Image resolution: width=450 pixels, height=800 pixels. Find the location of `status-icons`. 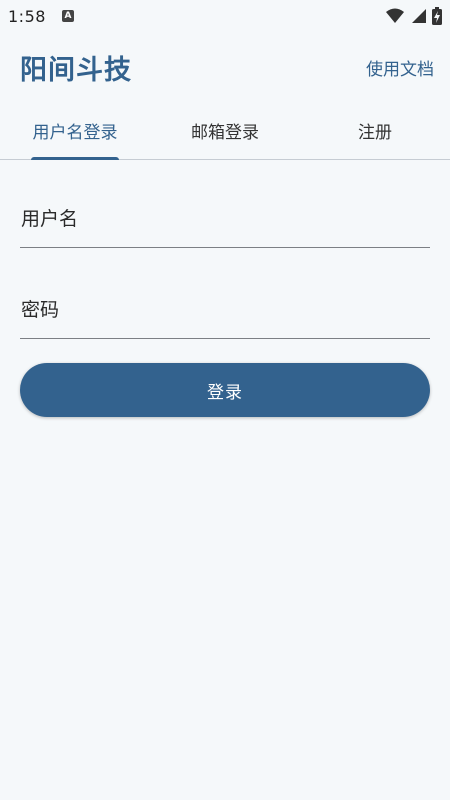

status-icons is located at coordinates (414, 16).